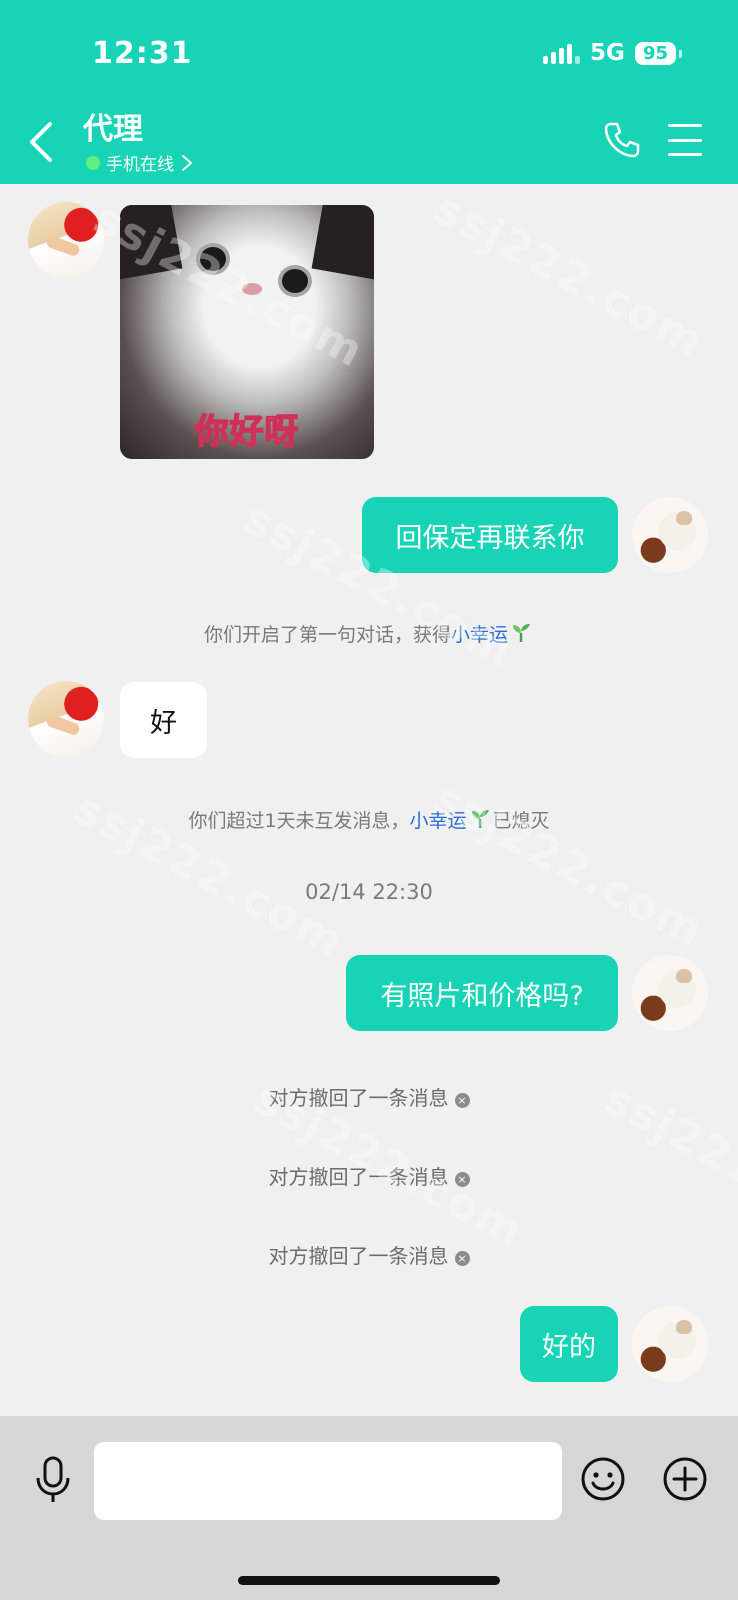 Image resolution: width=738 pixels, height=1600 pixels. What do you see at coordinates (93, 162) in the screenshot?
I see `online-dot-icon` at bounding box center [93, 162].